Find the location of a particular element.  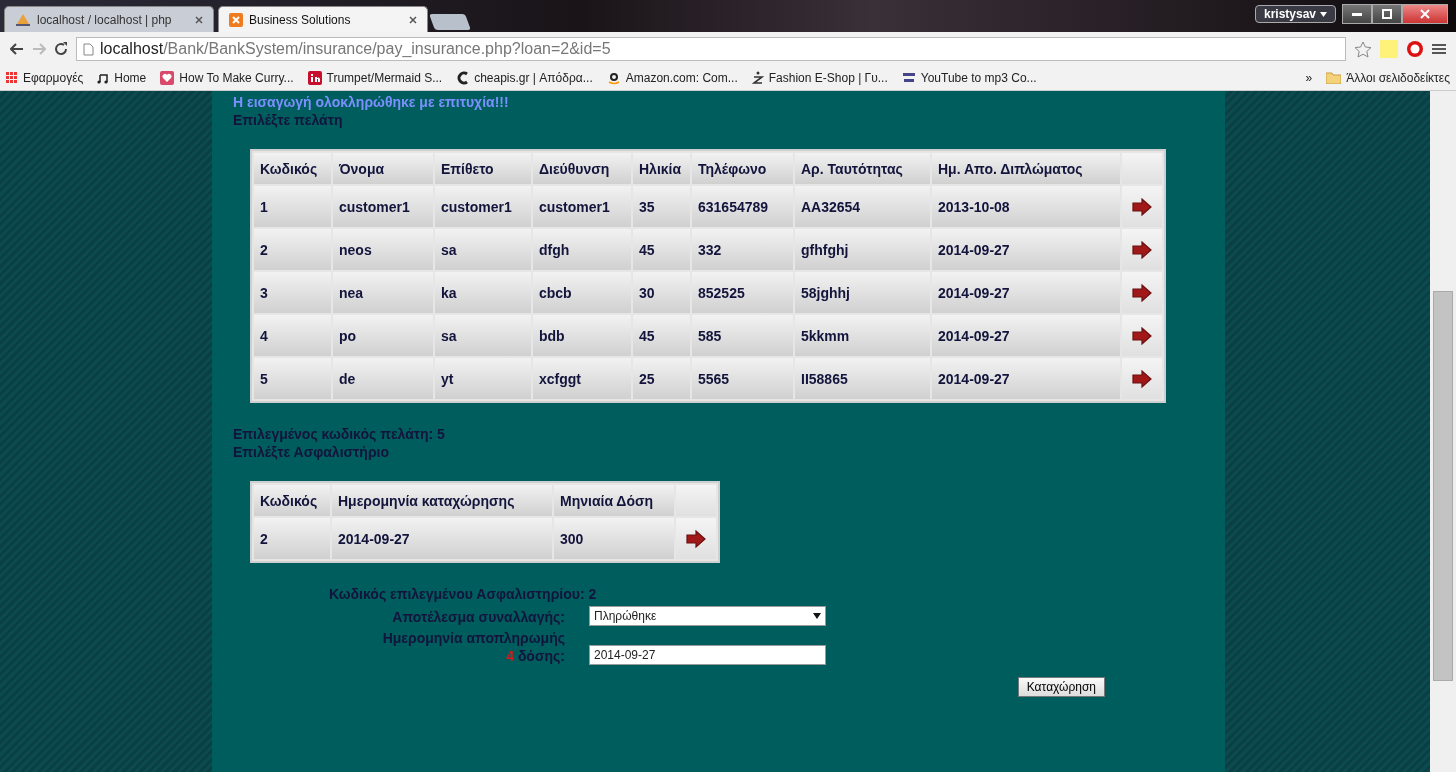

column-header: Διεύθυνση is located at coordinates (582, 168).